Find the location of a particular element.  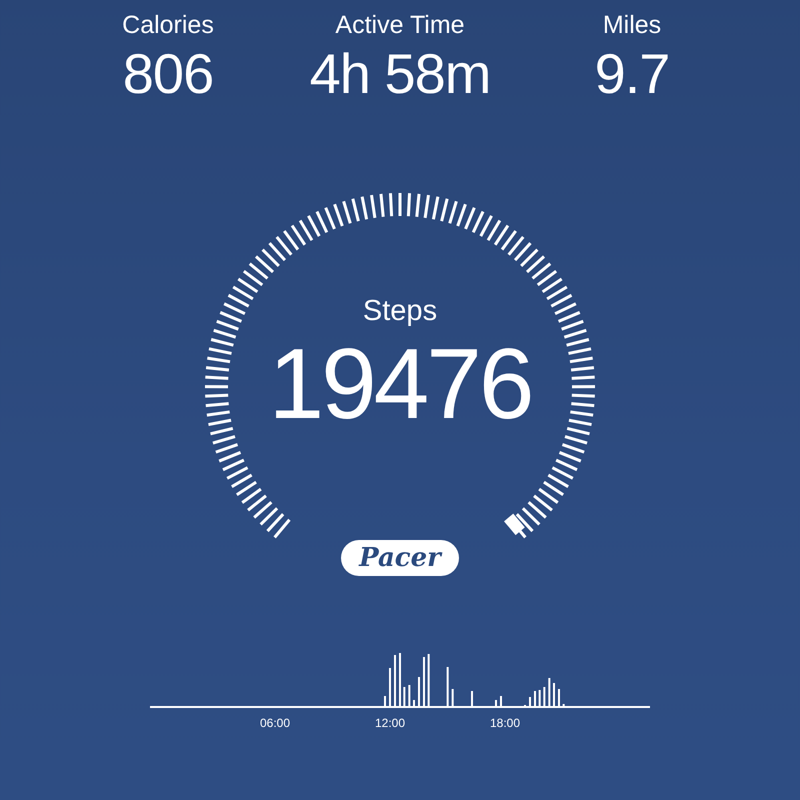

stat-value: 9.7 is located at coordinates (632, 74).